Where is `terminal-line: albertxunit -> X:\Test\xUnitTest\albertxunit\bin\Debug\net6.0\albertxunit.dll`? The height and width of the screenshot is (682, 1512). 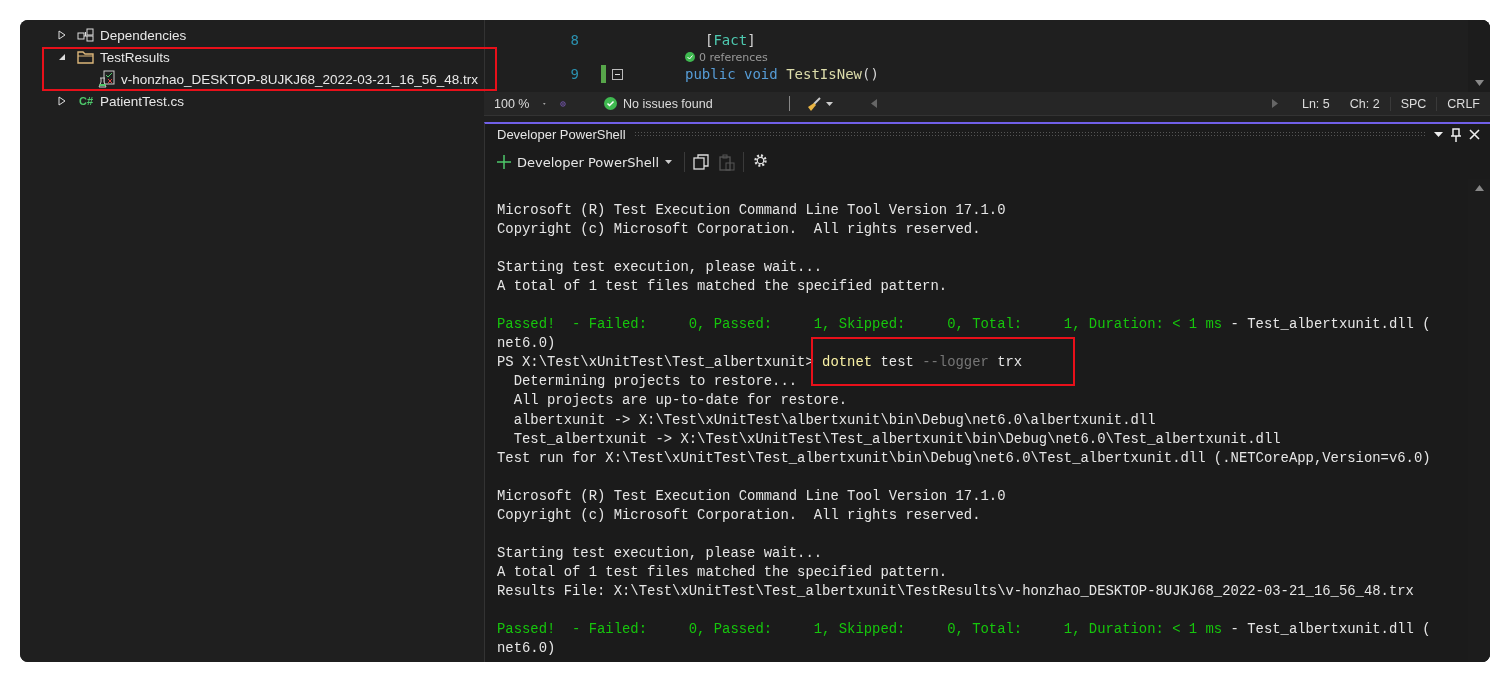 terminal-line: albertxunit -> X:\Test\xUnitTest\albertxunit\bin\Debug\net6.0\albertxunit.dll is located at coordinates (834, 419).